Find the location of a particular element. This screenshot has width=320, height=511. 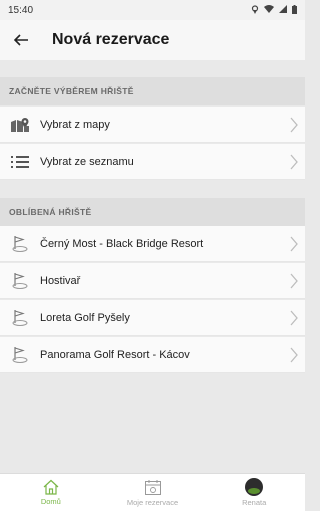

map-pin-icon is located at coordinates (20, 125).